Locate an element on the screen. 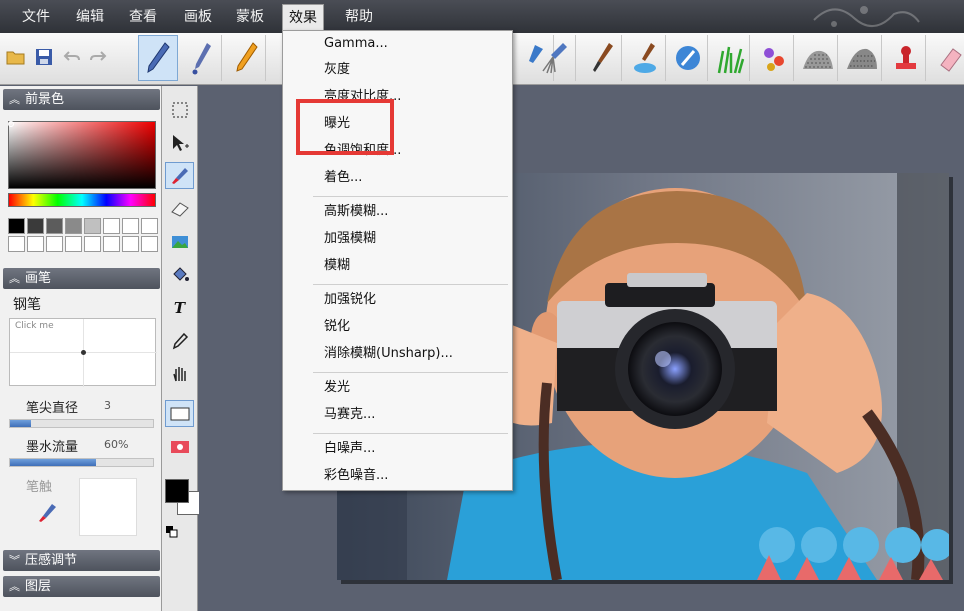 The height and width of the screenshot is (611, 964). flower-brush-button is located at coordinates (774, 58).